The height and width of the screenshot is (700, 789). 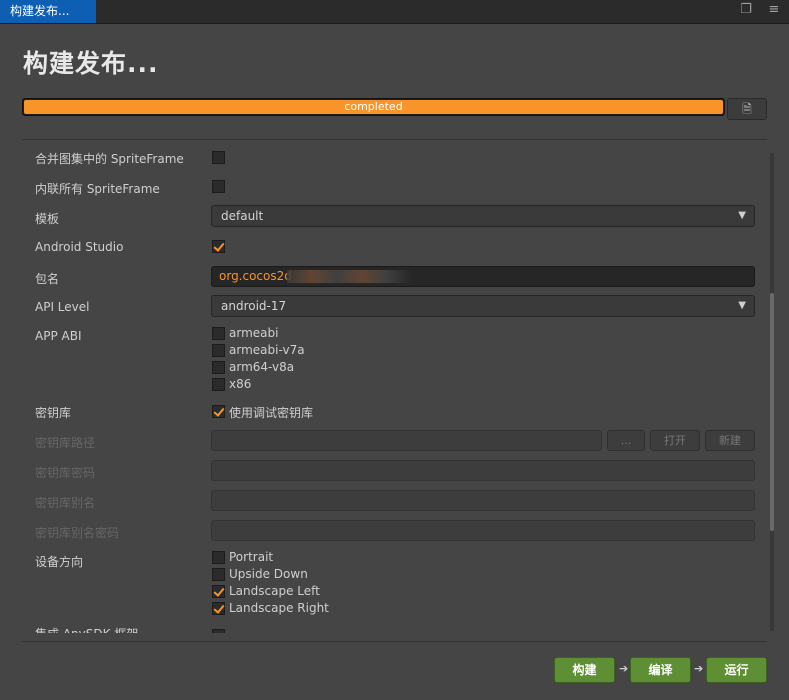 What do you see at coordinates (254, 333) in the screenshot?
I see `abi-armeabi-label: armeabi` at bounding box center [254, 333].